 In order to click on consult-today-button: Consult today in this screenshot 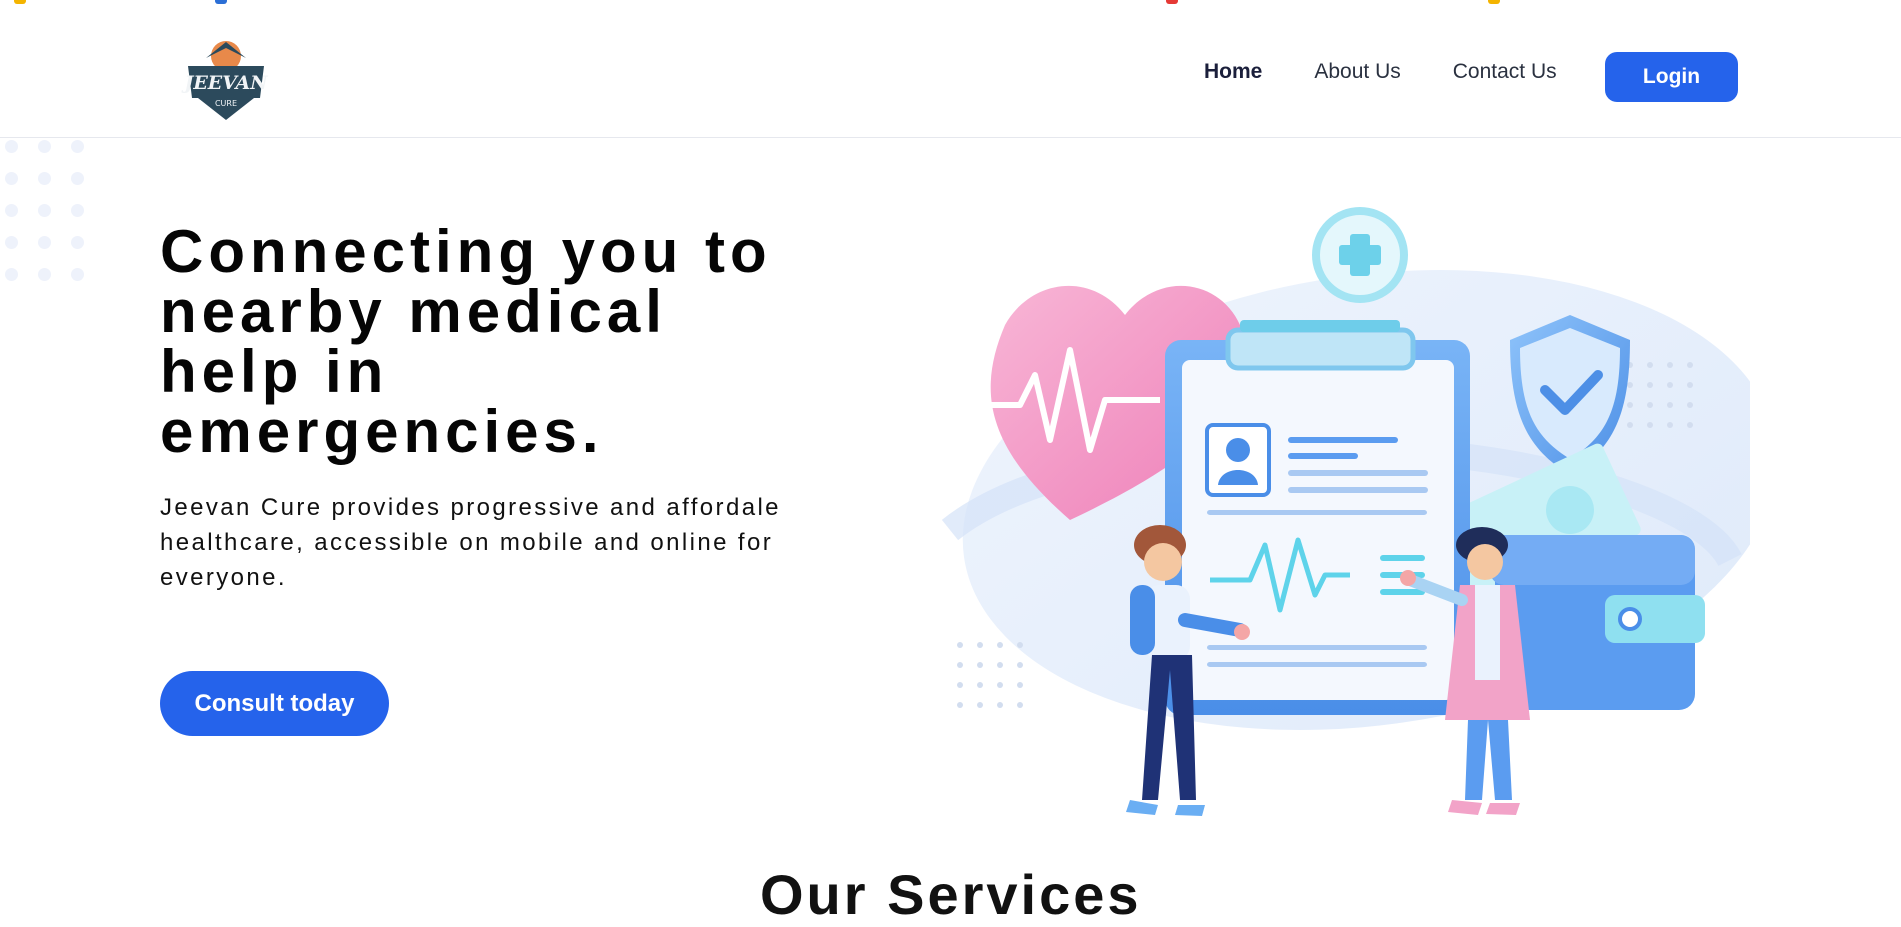, I will do `click(274, 703)`.